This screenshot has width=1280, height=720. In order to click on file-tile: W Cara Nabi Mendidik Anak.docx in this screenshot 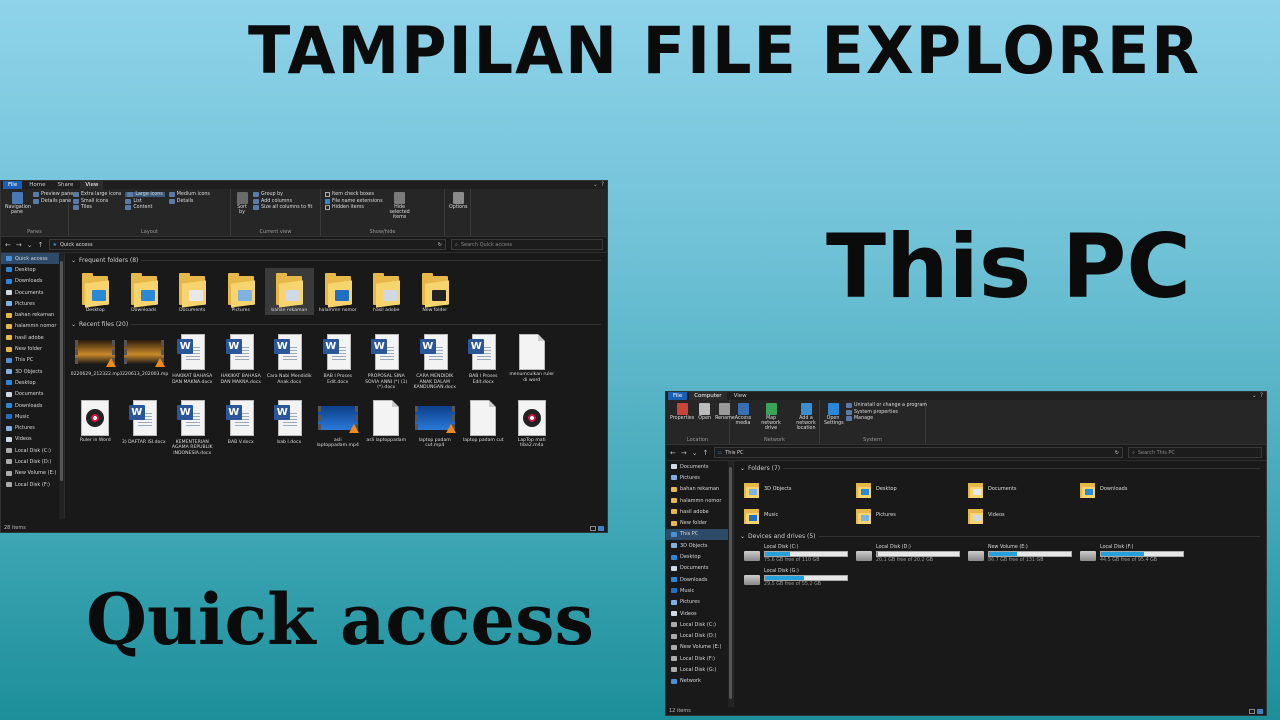, I will do `click(289, 362)`.